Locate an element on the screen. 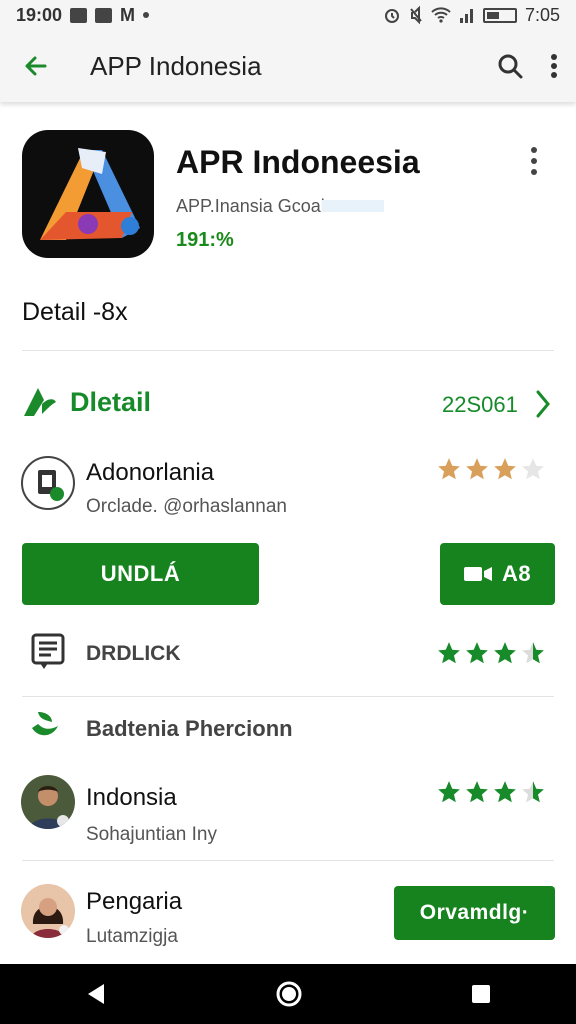 The height and width of the screenshot is (1024, 576). developer-highlight is located at coordinates (353, 206).